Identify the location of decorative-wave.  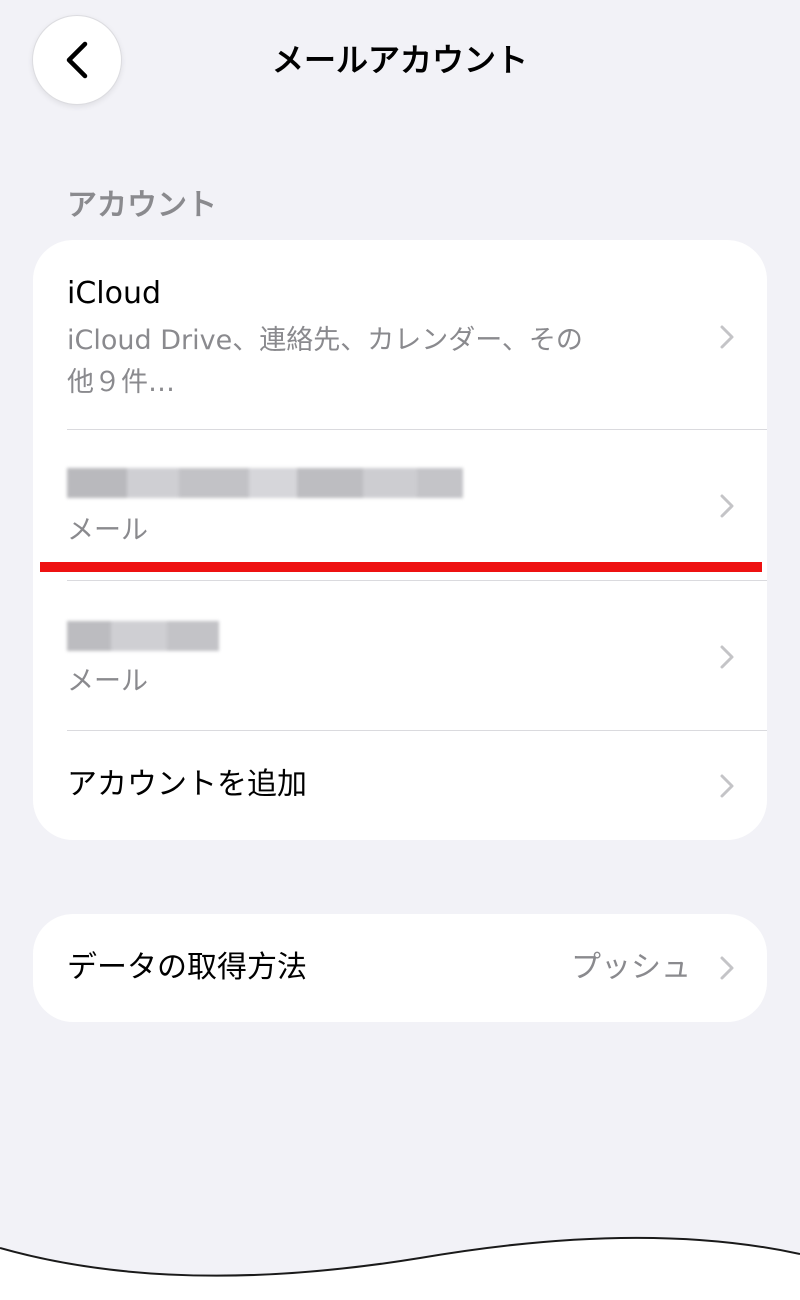
(400, 1268).